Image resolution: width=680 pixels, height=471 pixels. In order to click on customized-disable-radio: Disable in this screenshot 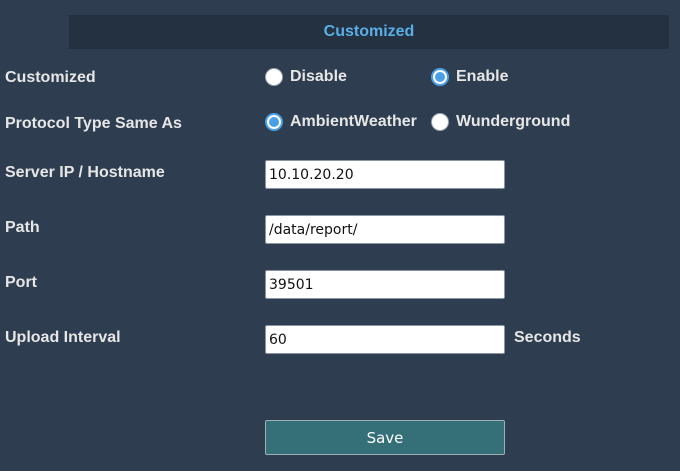, I will do `click(306, 77)`.